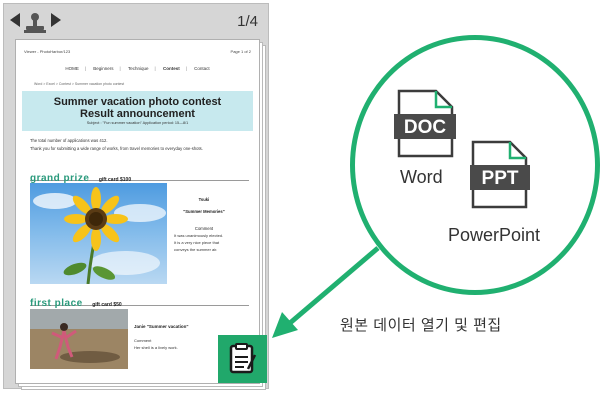  I want to click on ppt-badge: PPT, so click(500, 178).